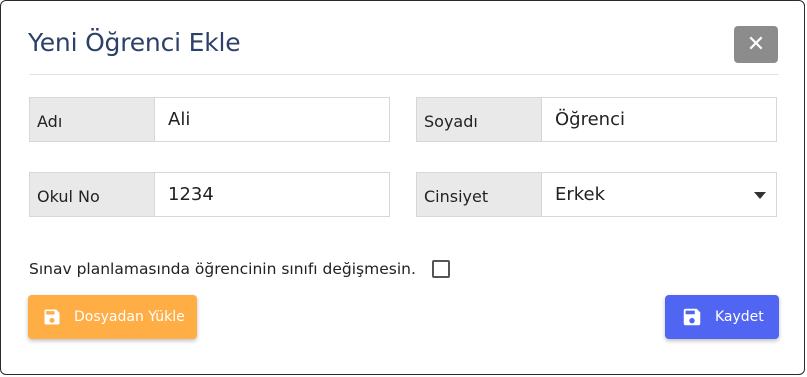 The height and width of the screenshot is (377, 807). I want to click on school-no-group: Okul No 1234, so click(209, 194).